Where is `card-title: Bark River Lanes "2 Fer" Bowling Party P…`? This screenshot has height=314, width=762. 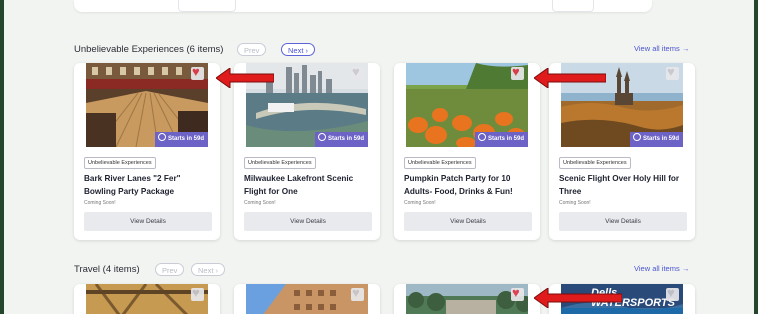 card-title: Bark River Lanes "2 Fer" Bowling Party P… is located at coordinates (148, 185).